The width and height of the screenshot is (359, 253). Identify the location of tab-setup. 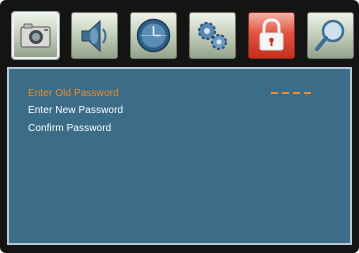
(212, 35).